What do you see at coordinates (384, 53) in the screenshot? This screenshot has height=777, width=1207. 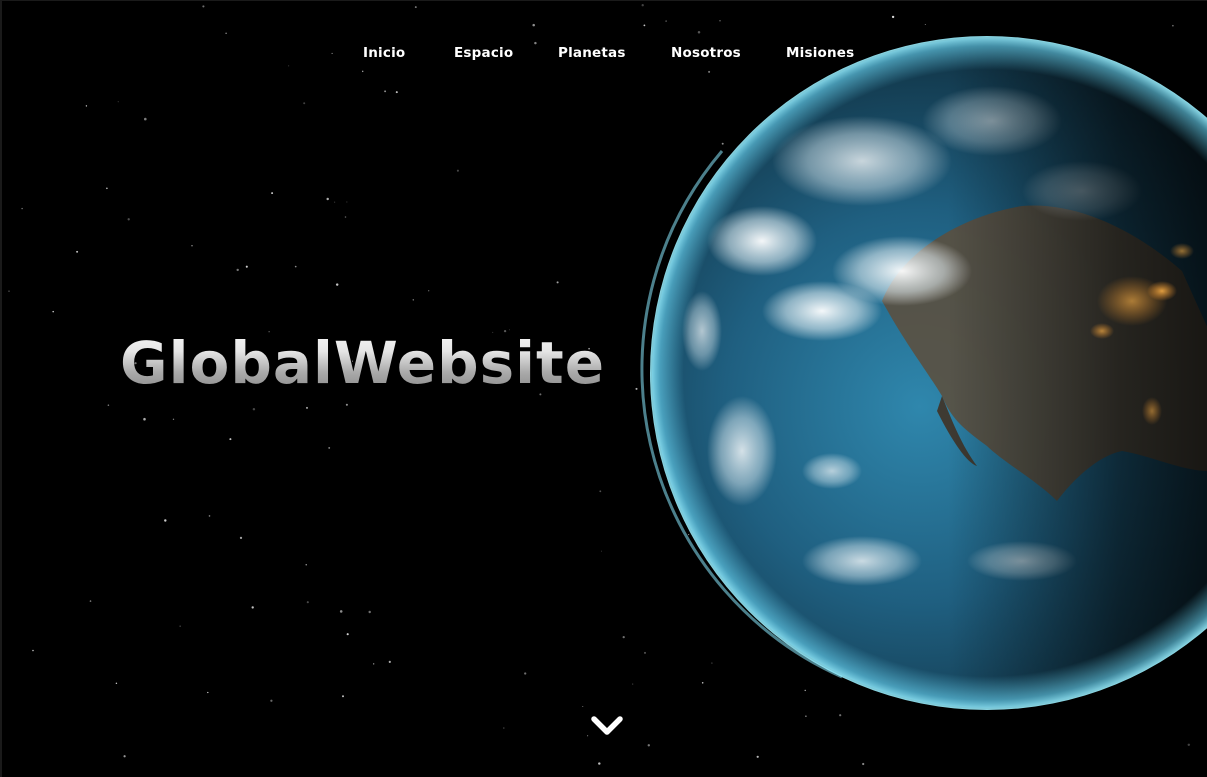 I see `nav-link-inicio: Inicio` at bounding box center [384, 53].